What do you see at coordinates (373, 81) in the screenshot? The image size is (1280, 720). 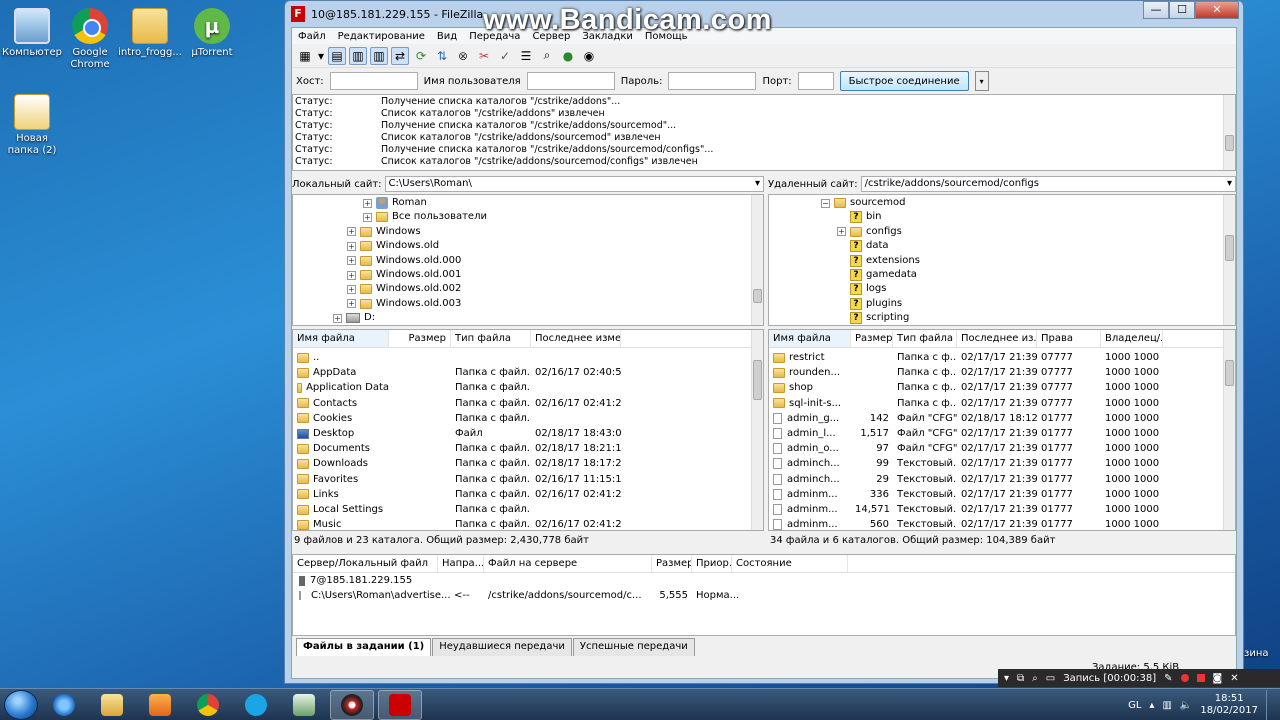 I see `host-input` at bounding box center [373, 81].